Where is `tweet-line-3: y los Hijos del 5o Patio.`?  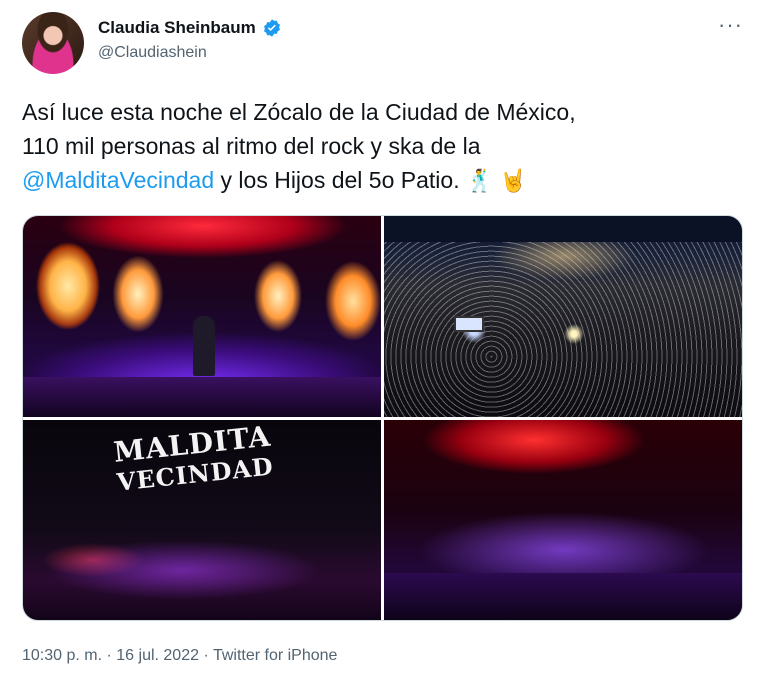 tweet-line-3: y los Hijos del 5o Patio. is located at coordinates (337, 180).